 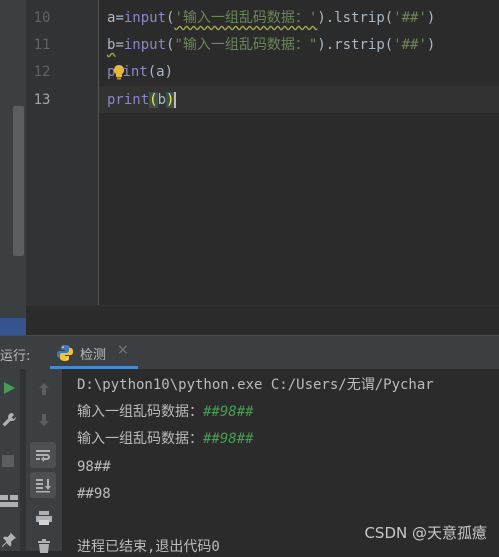 What do you see at coordinates (165, 439) in the screenshot?
I see `console-line-input-2: 输入一组乱码数据：##98##` at bounding box center [165, 439].